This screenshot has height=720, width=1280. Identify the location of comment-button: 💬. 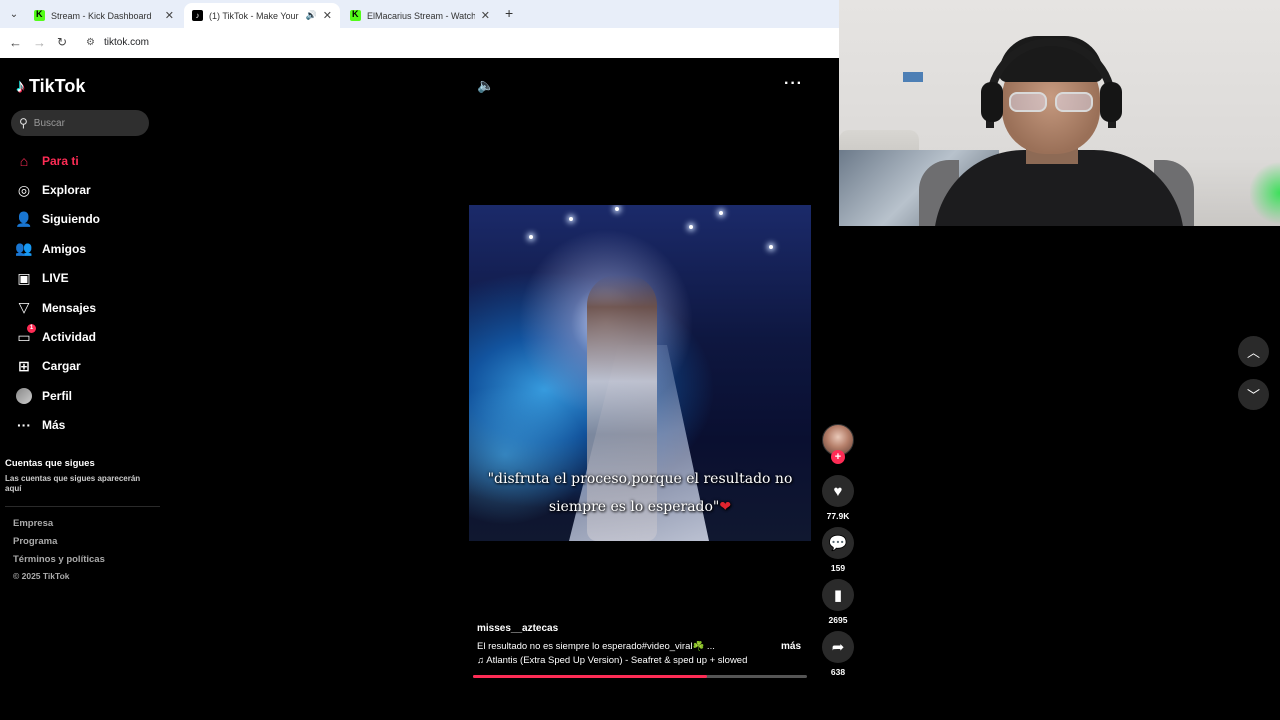
(838, 543).